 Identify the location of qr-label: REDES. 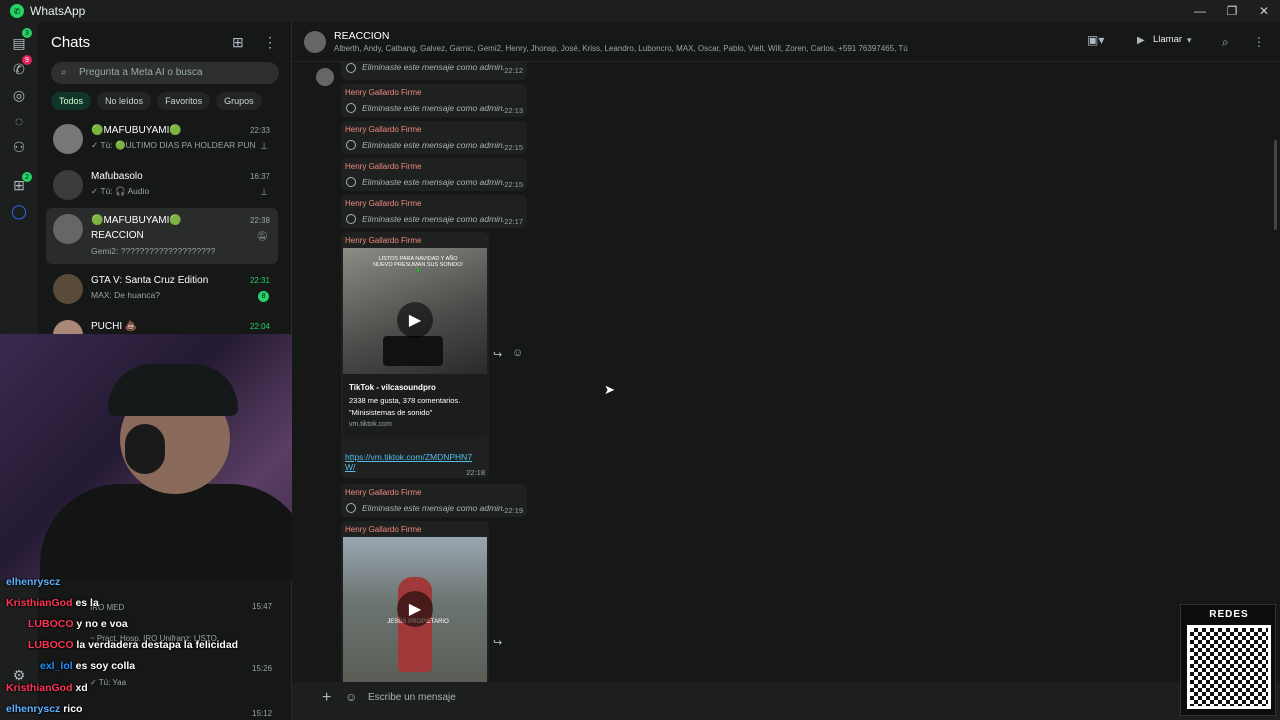
(1229, 614).